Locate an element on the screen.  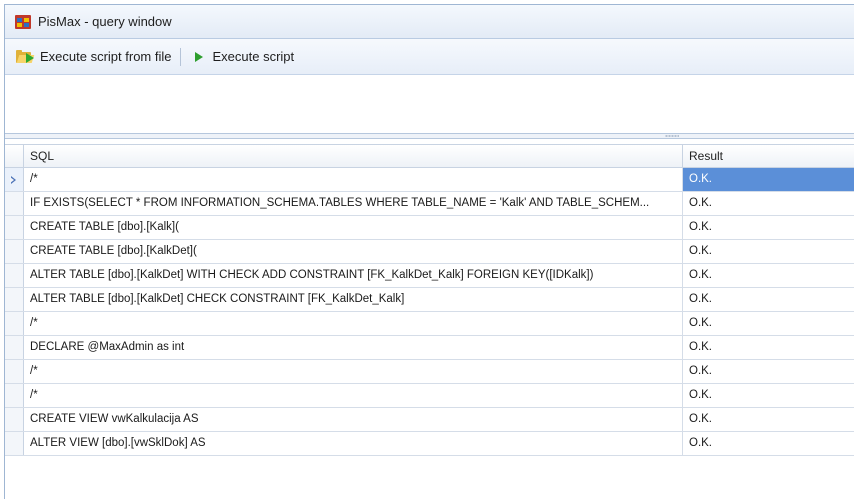
play-icon is located at coordinates (198, 56).